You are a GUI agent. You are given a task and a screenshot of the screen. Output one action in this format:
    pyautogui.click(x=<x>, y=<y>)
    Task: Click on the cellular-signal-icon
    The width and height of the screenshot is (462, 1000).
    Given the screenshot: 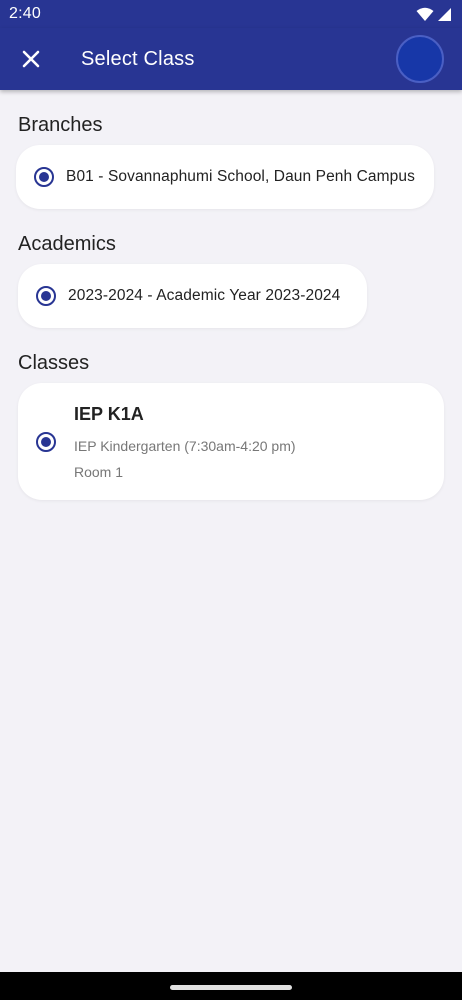 What is the action you would take?
    pyautogui.click(x=444, y=14)
    